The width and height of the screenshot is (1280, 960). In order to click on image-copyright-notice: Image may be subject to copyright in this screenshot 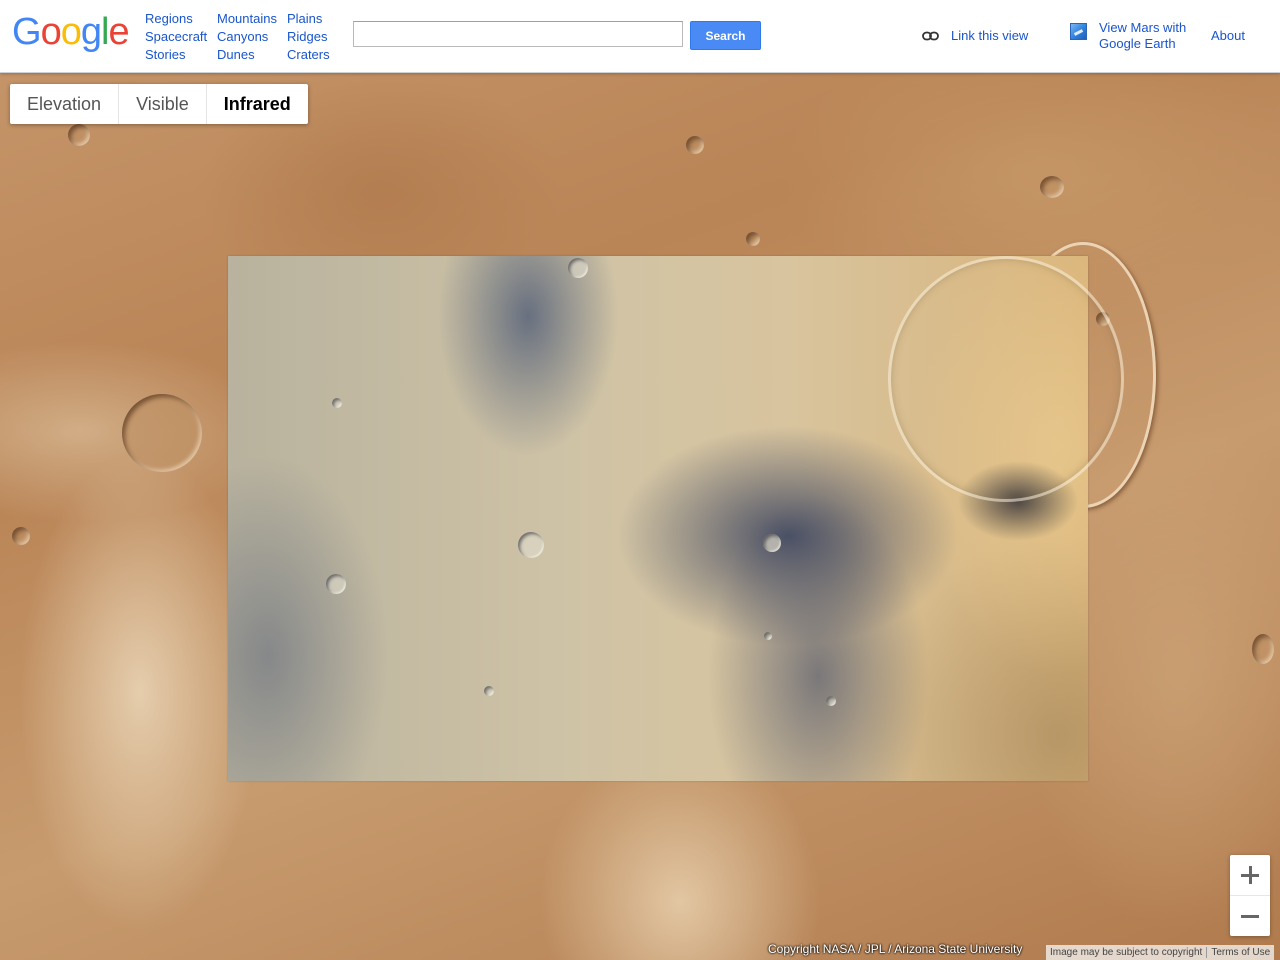, I will do `click(1126, 952)`.